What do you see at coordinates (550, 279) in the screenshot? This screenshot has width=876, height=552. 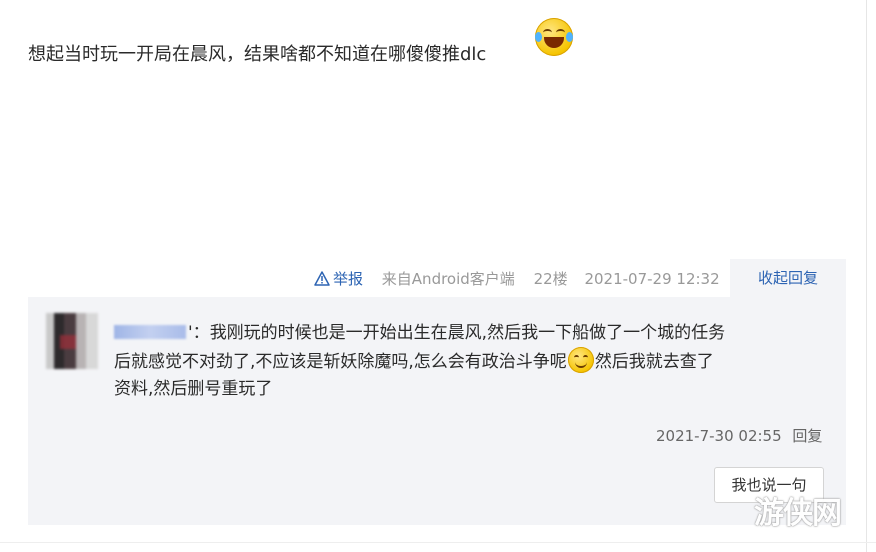 I see `floor-number: 22楼` at bounding box center [550, 279].